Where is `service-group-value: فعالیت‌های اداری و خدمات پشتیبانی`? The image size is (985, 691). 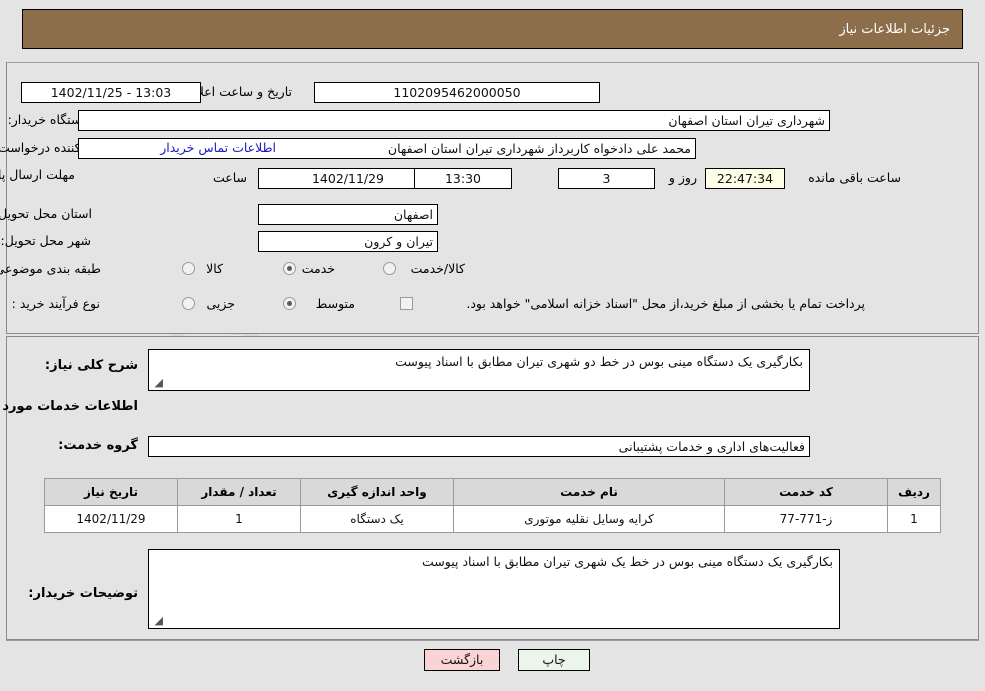
service-group-value: فعالیت‌های اداری و خدمات پشتیبانی is located at coordinates (479, 446).